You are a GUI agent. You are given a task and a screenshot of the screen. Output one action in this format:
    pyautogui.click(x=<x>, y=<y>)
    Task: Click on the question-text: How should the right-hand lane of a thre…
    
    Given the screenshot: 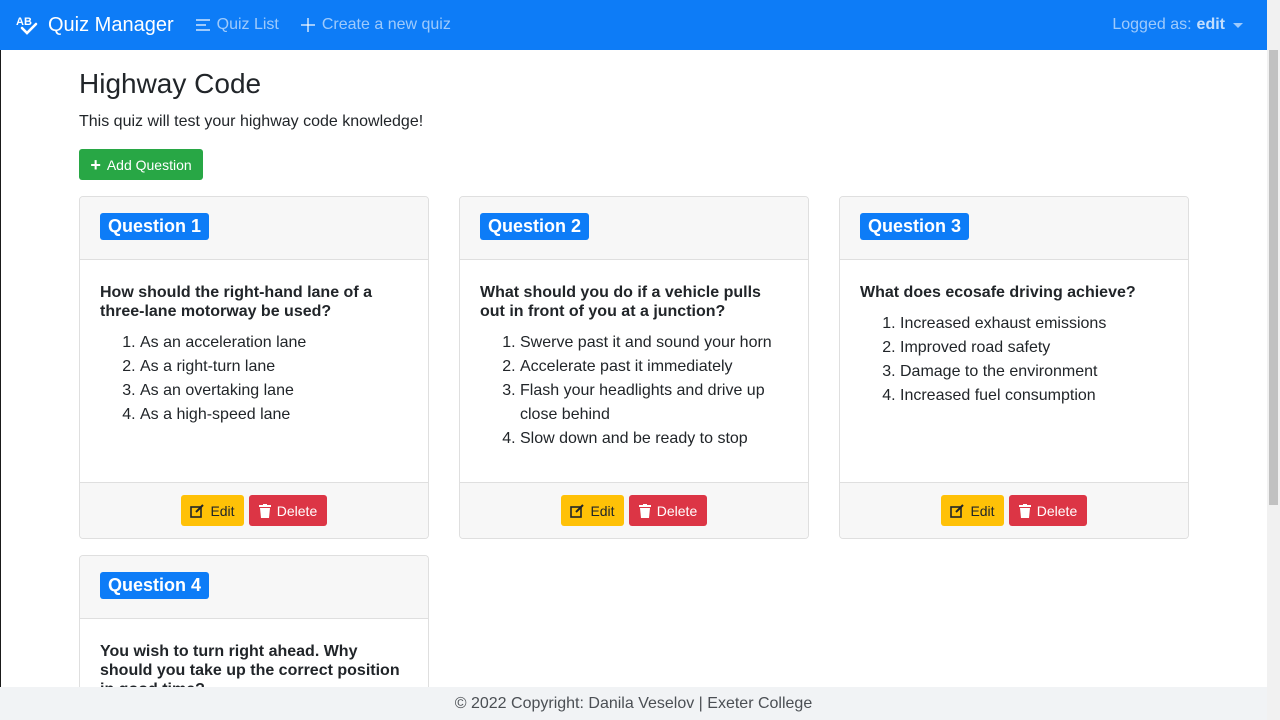 What is the action you would take?
    pyautogui.click(x=236, y=302)
    